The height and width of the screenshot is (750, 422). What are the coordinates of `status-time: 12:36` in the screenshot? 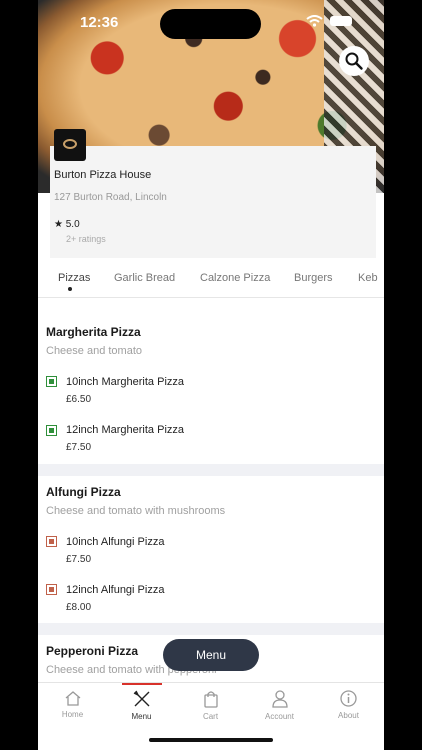 It's located at (99, 22).